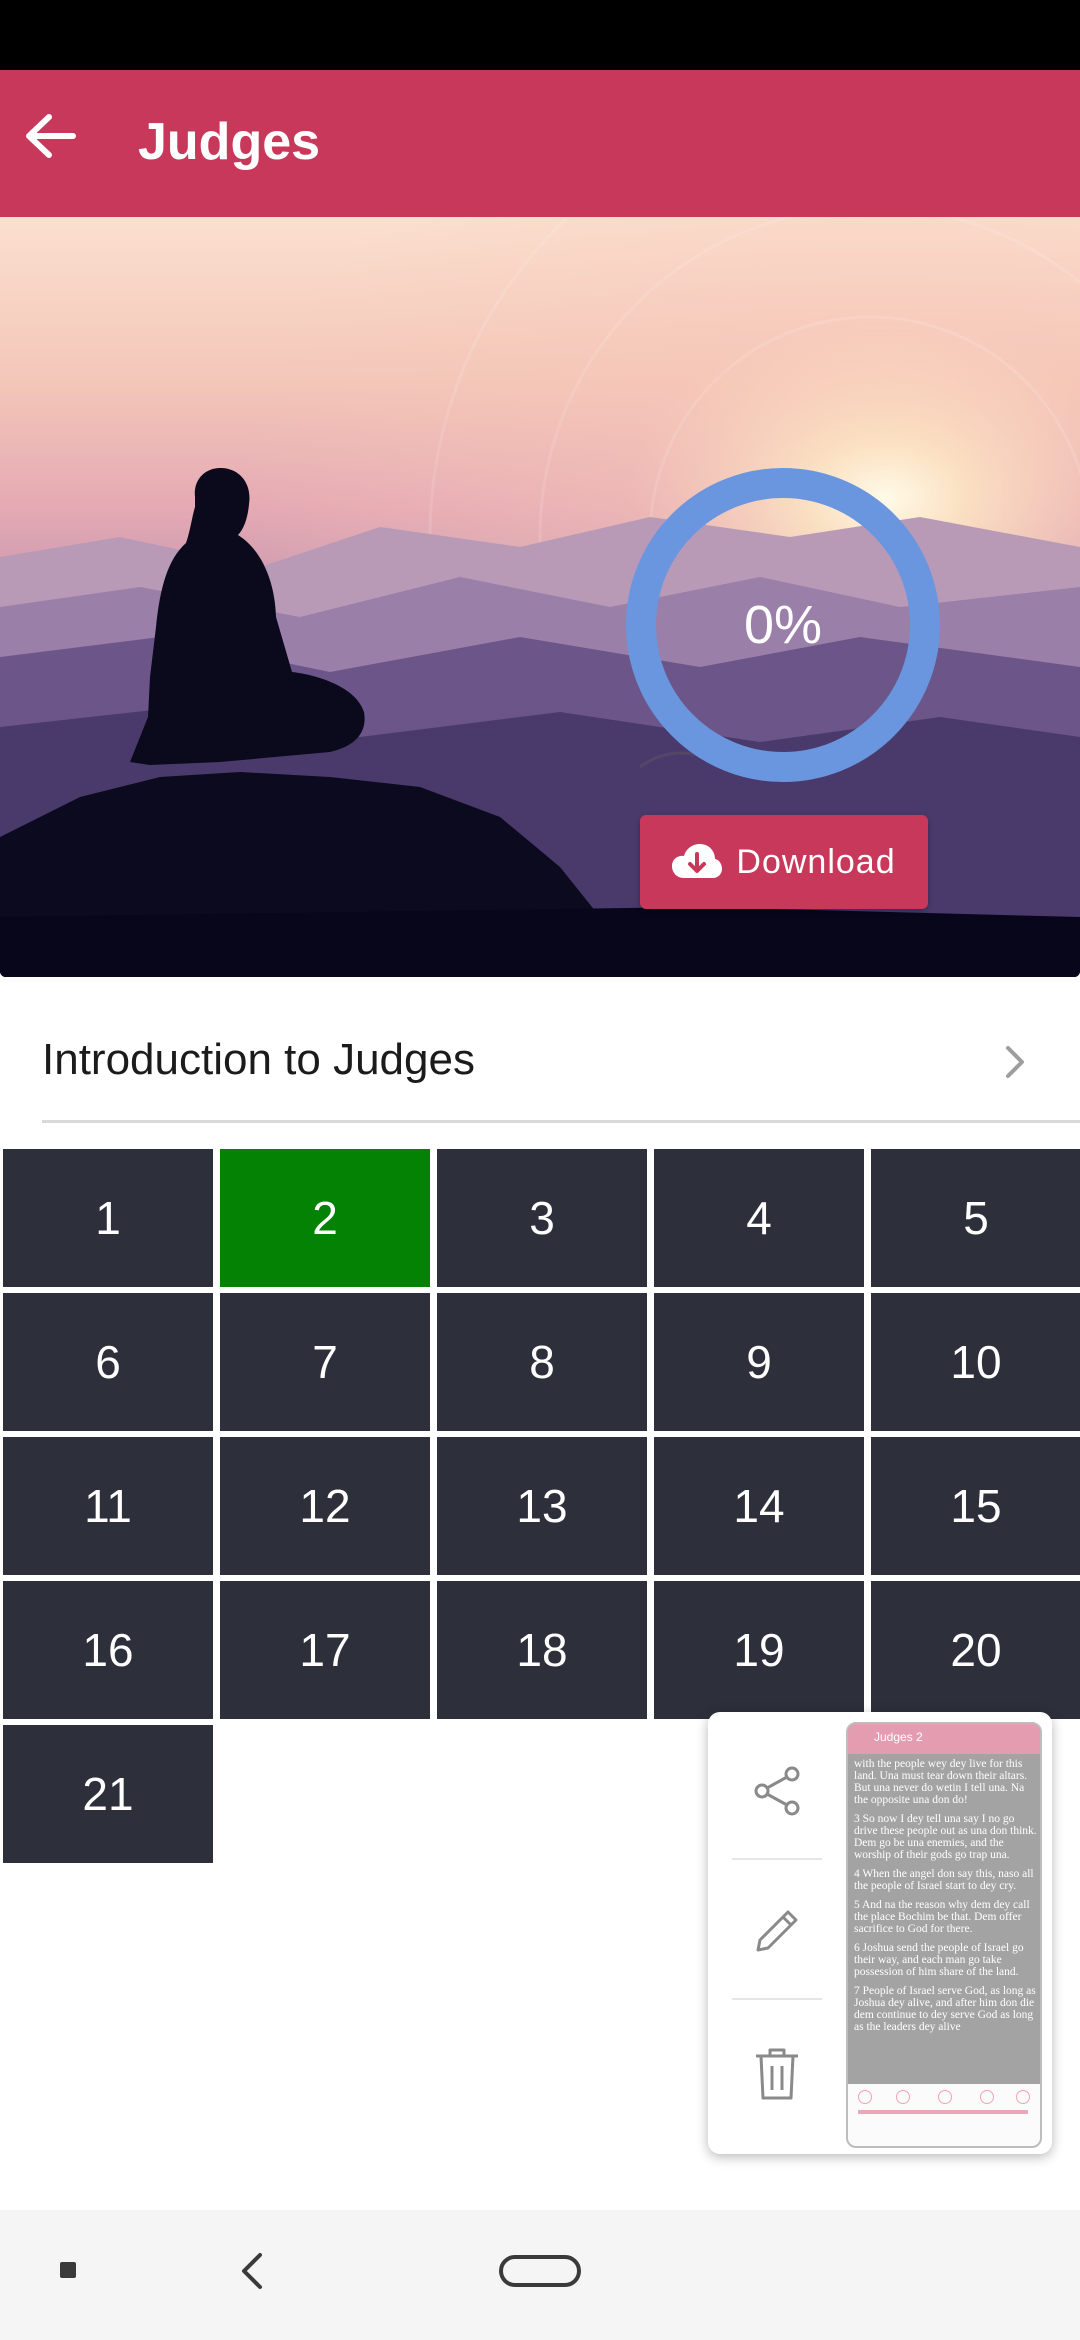 The height and width of the screenshot is (2340, 1080). I want to click on chapter-button: 11, so click(108, 1506).